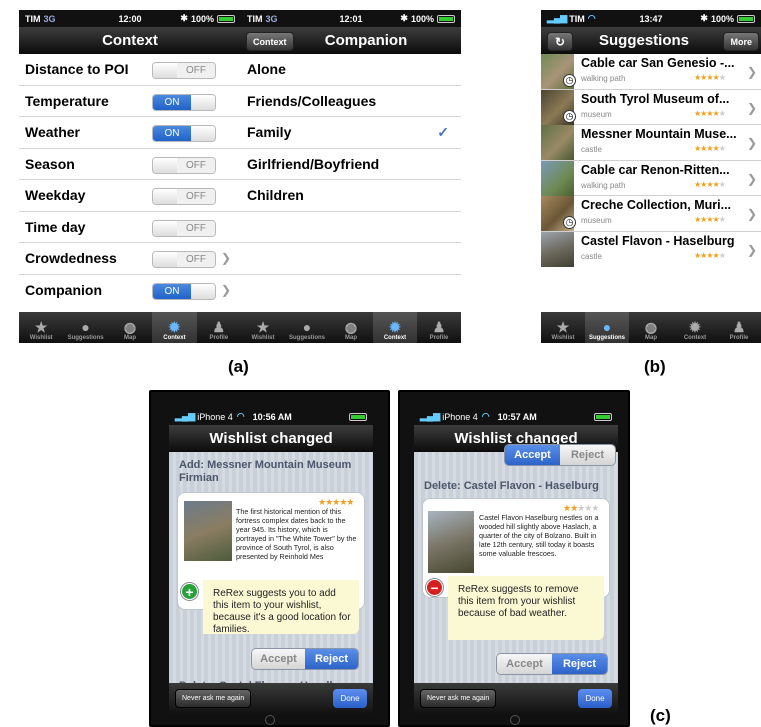 This screenshot has width=761, height=727. Describe the element at coordinates (184, 133) in the screenshot. I see `weather-toggle: ON` at that location.